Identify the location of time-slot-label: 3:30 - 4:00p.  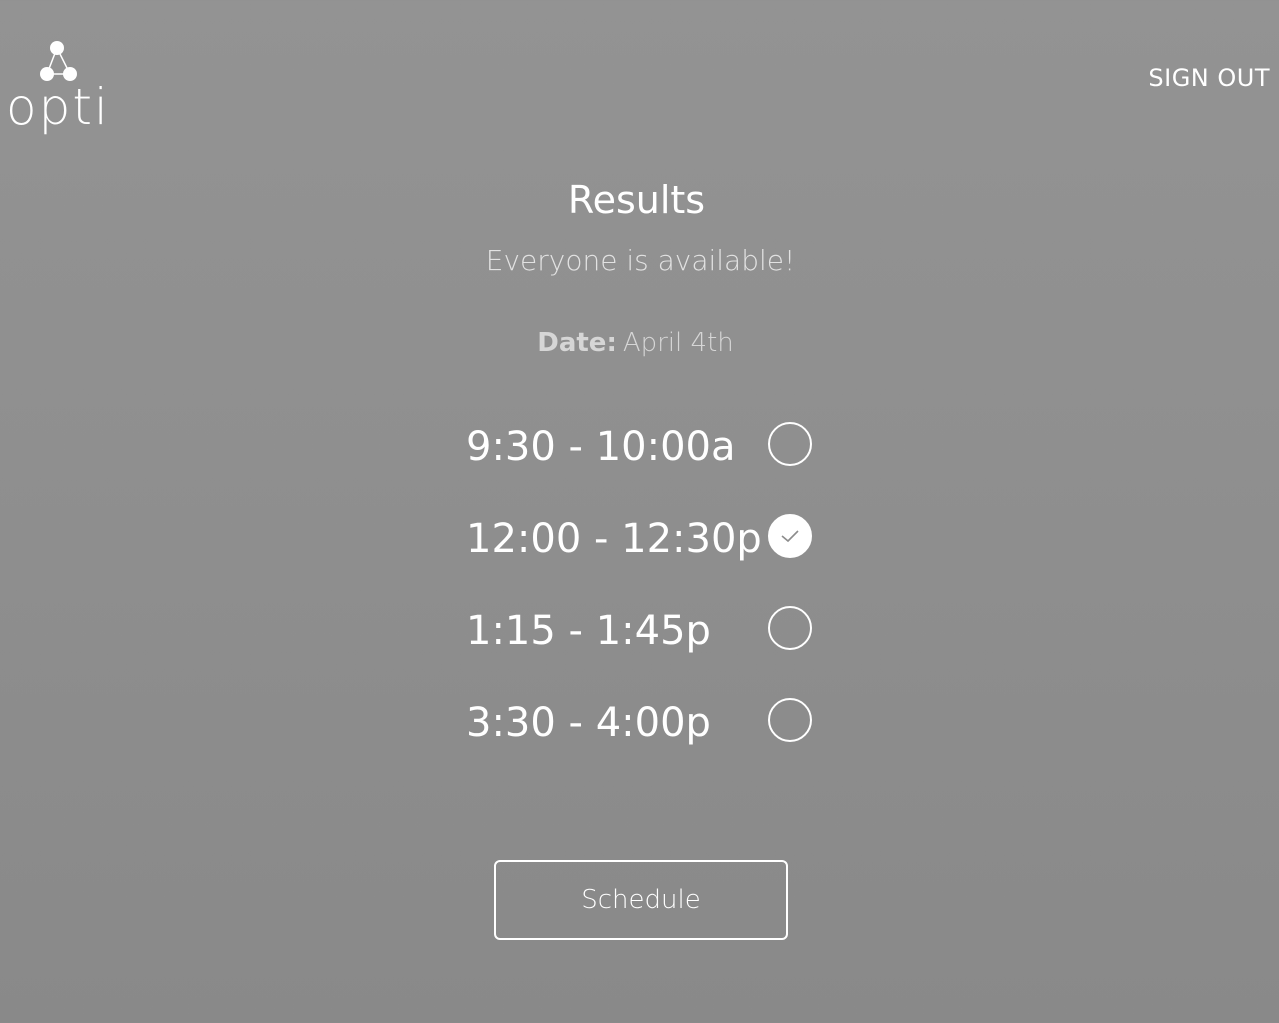
(588, 723).